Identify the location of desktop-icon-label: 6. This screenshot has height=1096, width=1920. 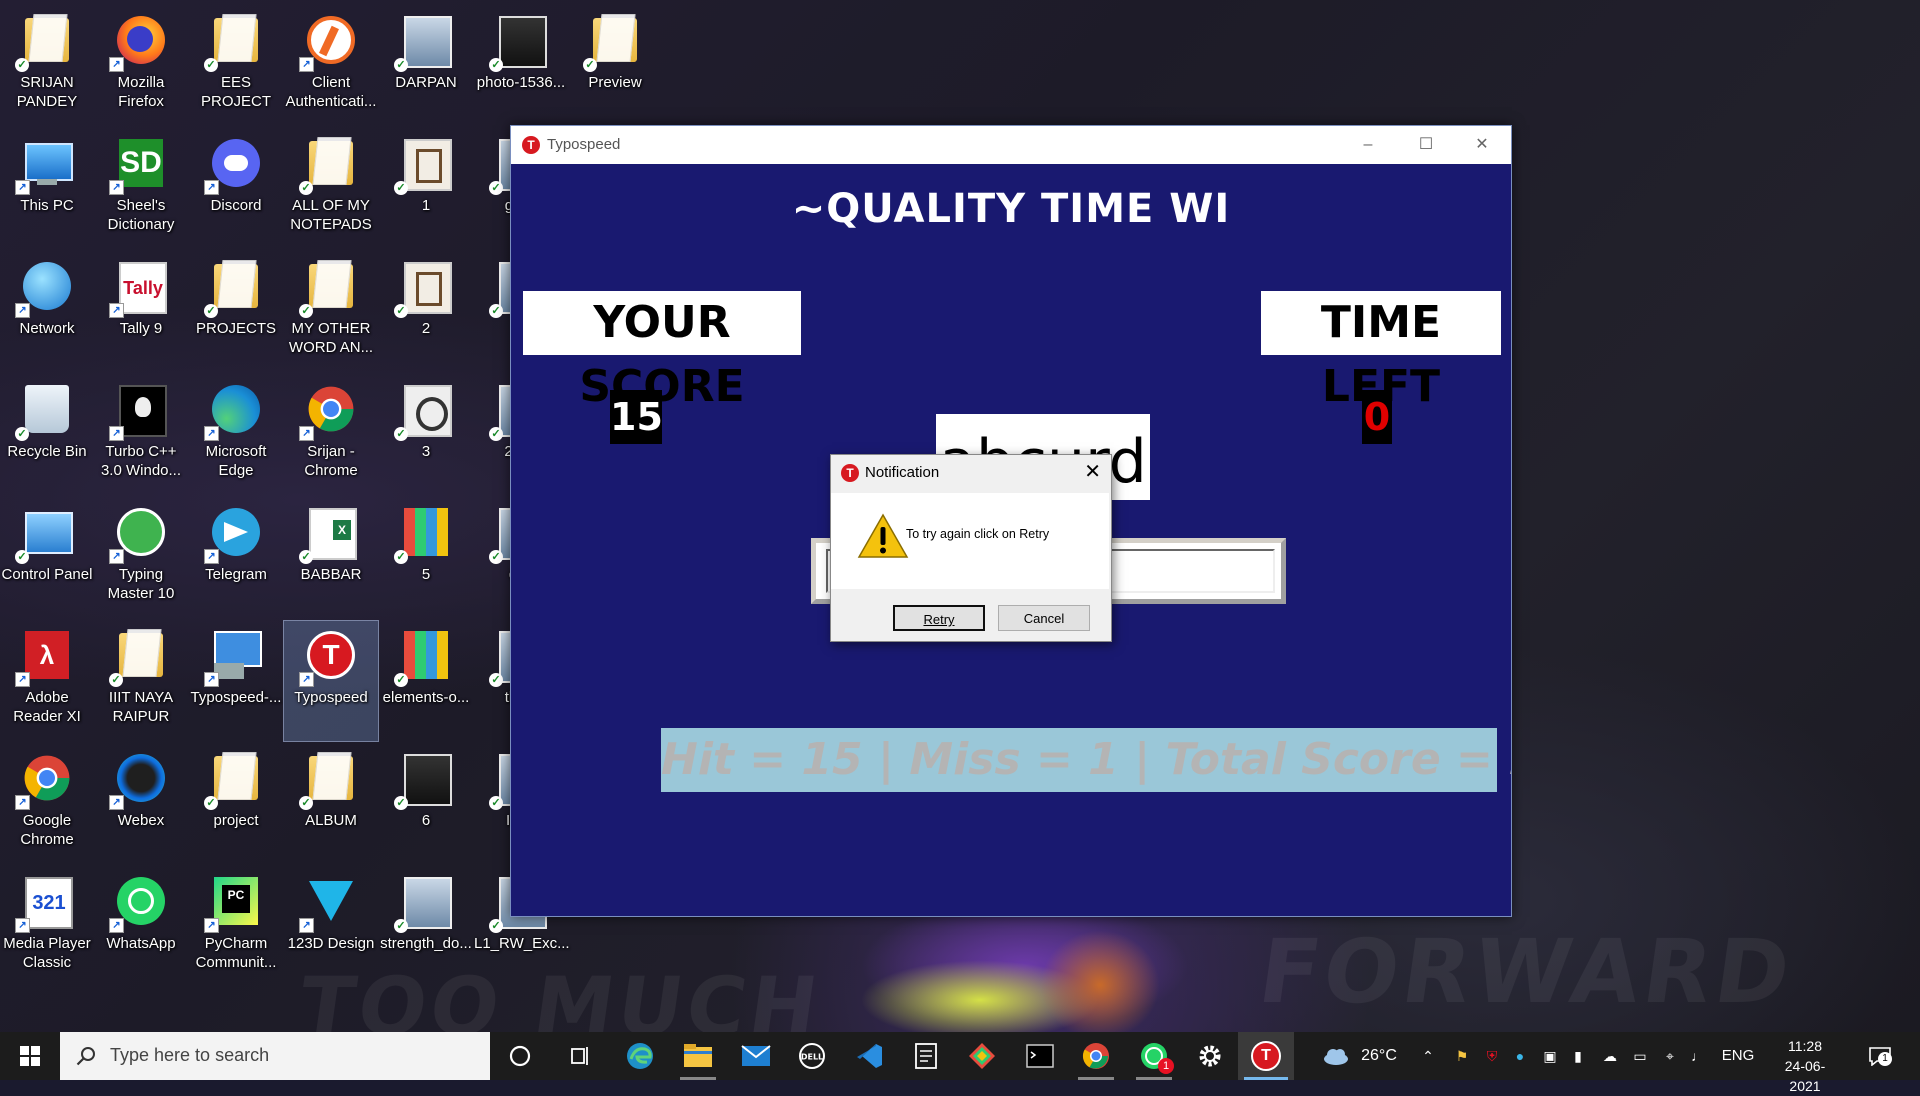
(426, 820).